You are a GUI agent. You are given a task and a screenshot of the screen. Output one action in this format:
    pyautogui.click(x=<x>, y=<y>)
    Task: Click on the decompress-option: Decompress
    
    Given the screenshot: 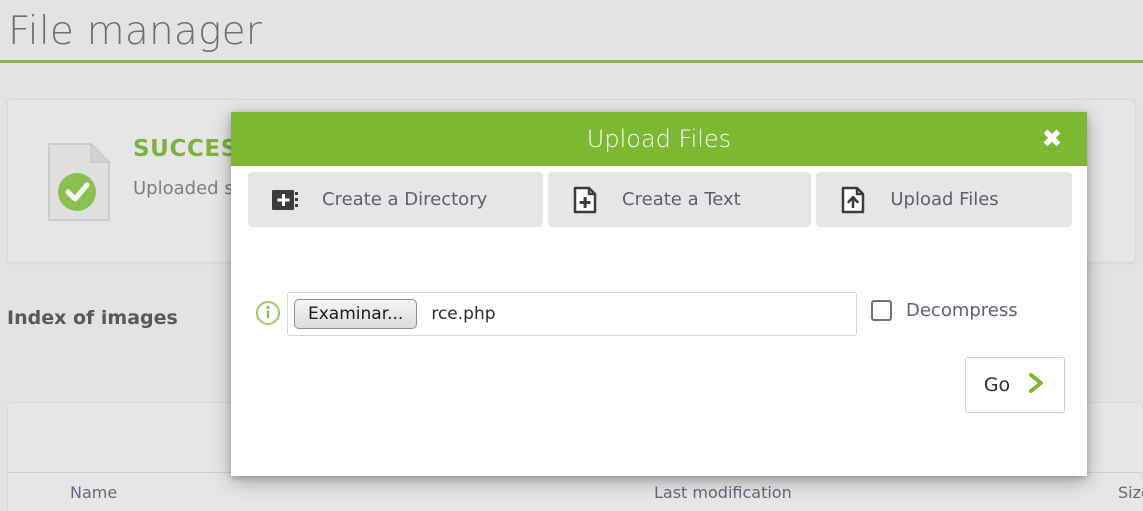 What is the action you would take?
    pyautogui.click(x=944, y=310)
    